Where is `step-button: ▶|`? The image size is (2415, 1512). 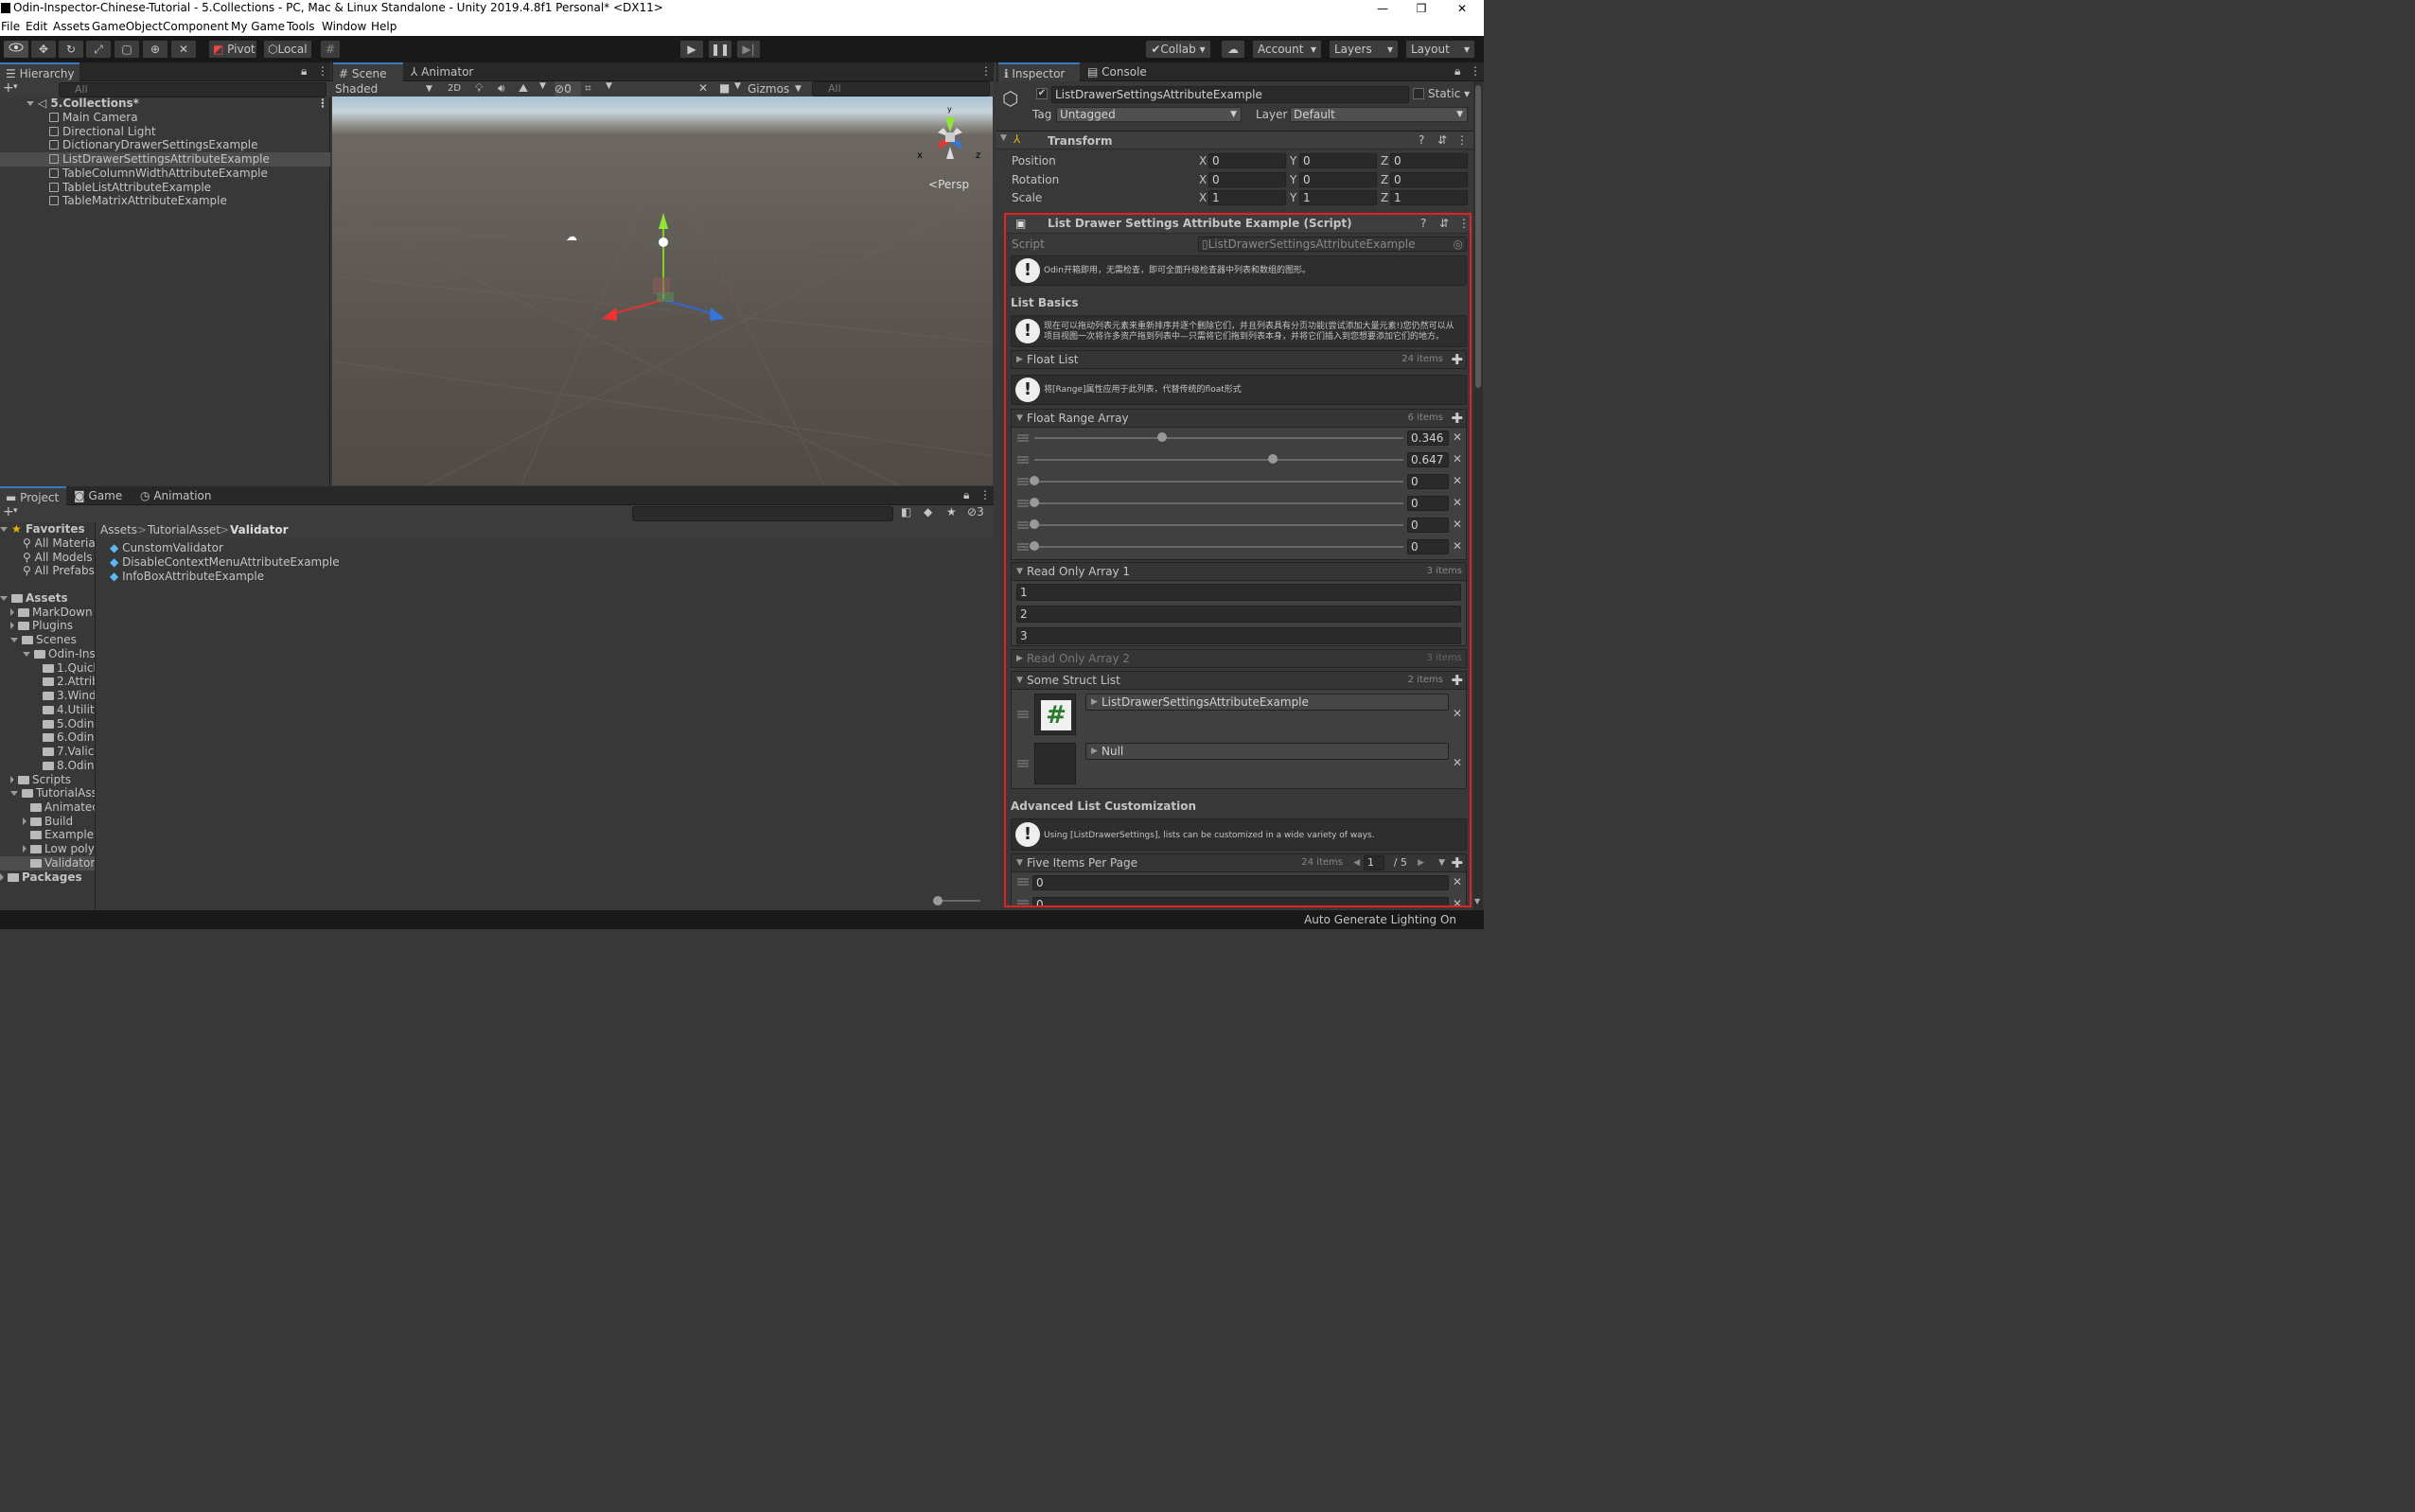 step-button: ▶| is located at coordinates (748, 50).